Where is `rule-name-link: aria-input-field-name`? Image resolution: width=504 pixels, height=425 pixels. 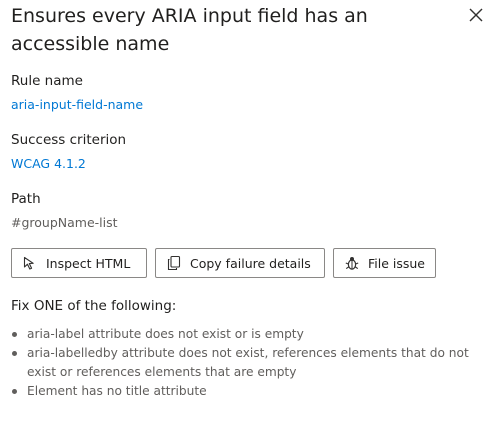 rule-name-link: aria-input-field-name is located at coordinates (77, 105).